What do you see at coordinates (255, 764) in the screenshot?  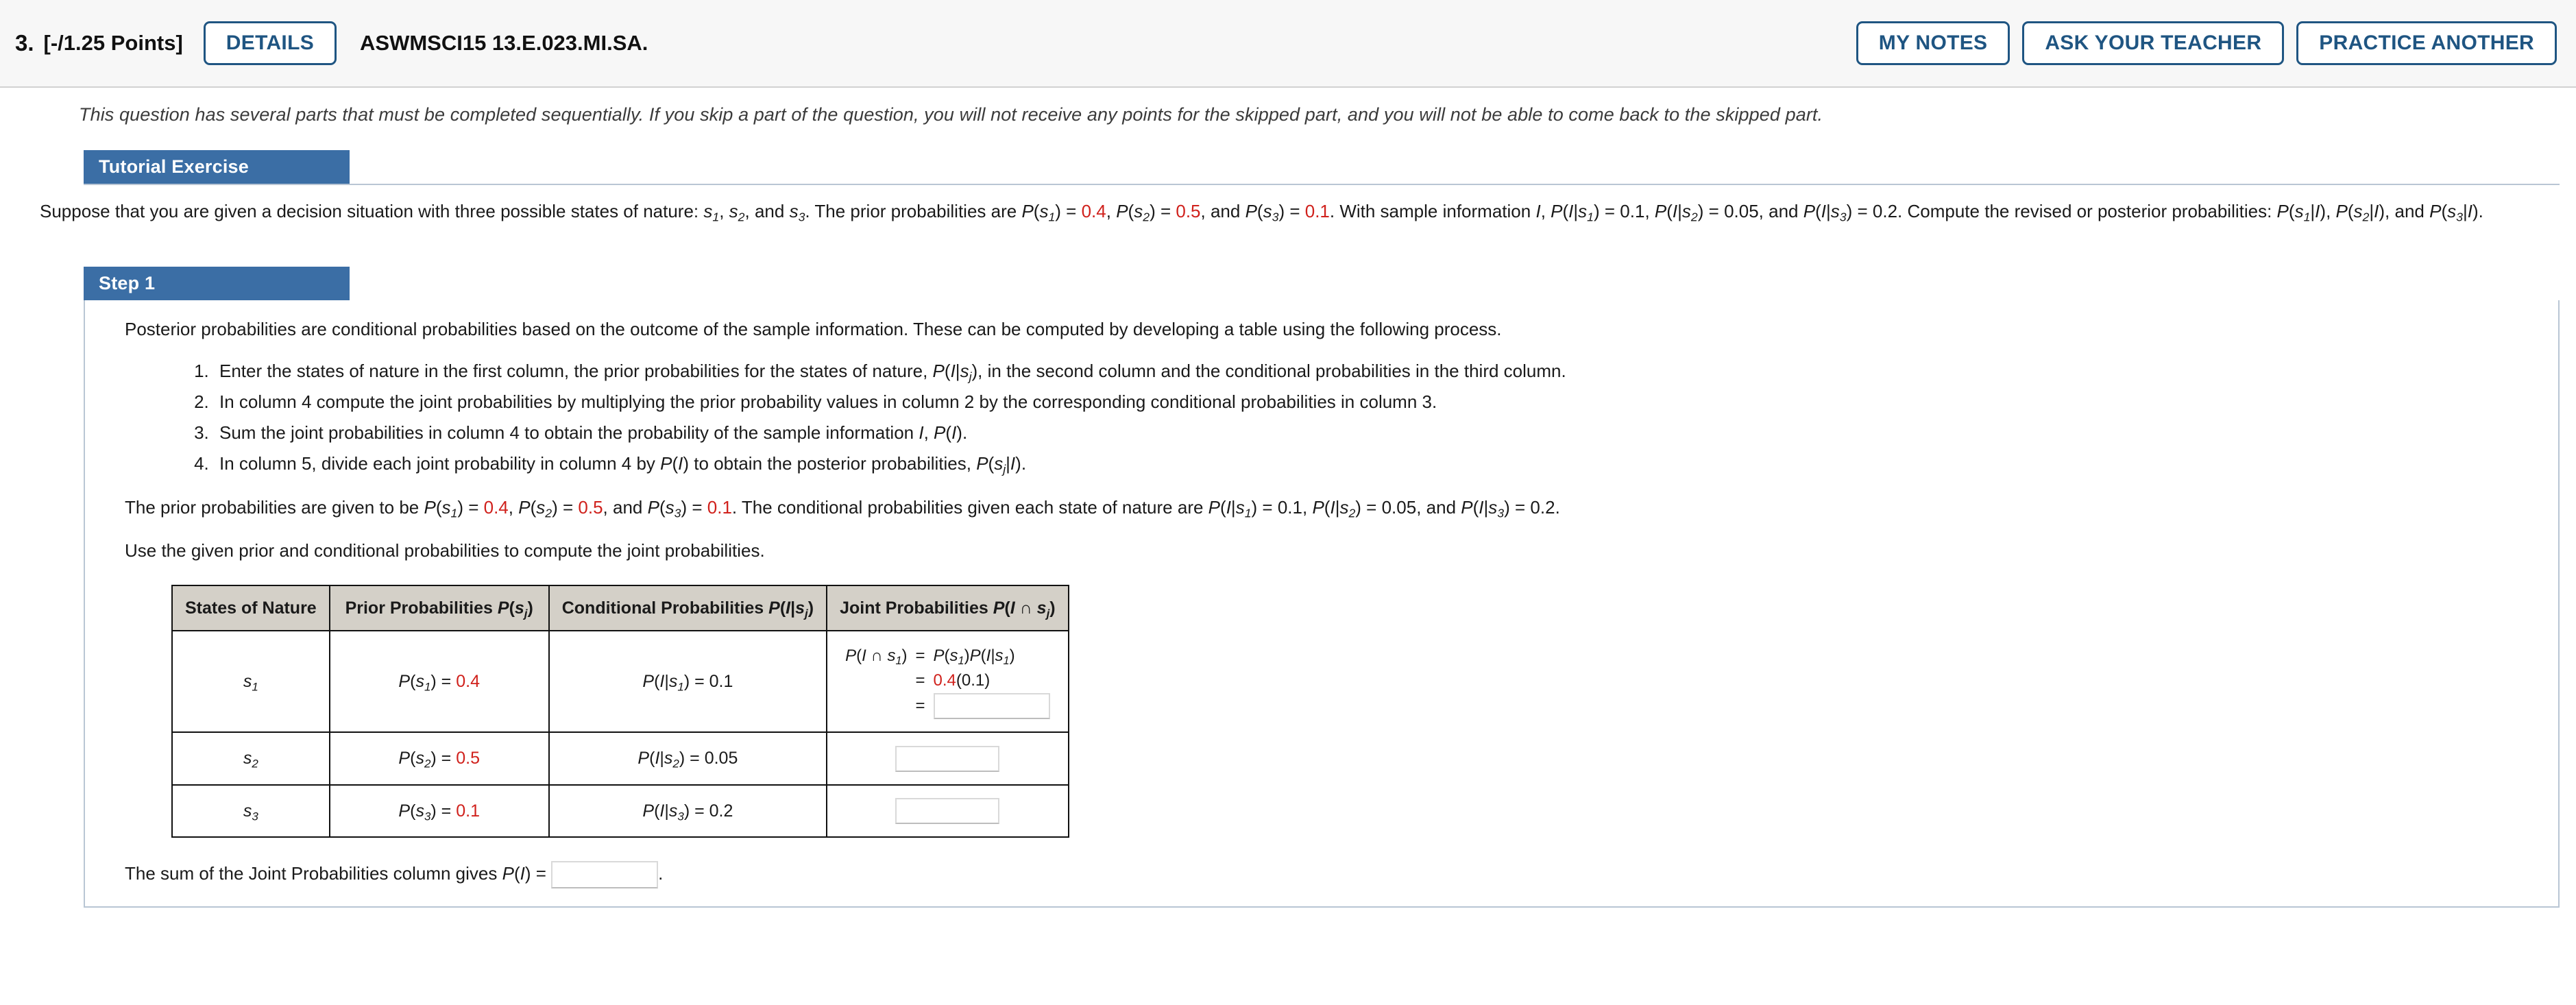 I see `state-2-subscript: 2` at bounding box center [255, 764].